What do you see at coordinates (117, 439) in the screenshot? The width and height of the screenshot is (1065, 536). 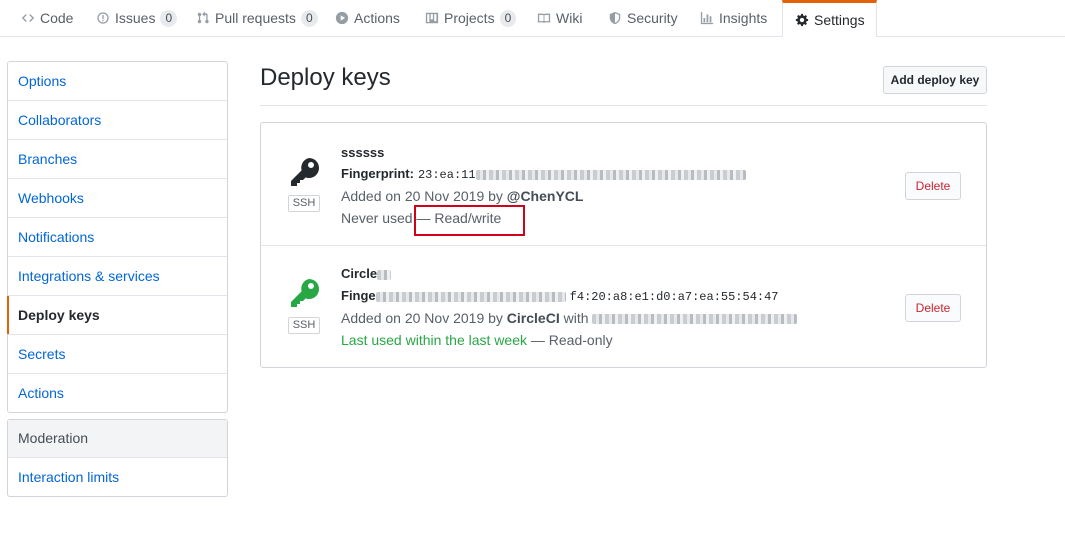 I see `moderation-heading: Moderation` at bounding box center [117, 439].